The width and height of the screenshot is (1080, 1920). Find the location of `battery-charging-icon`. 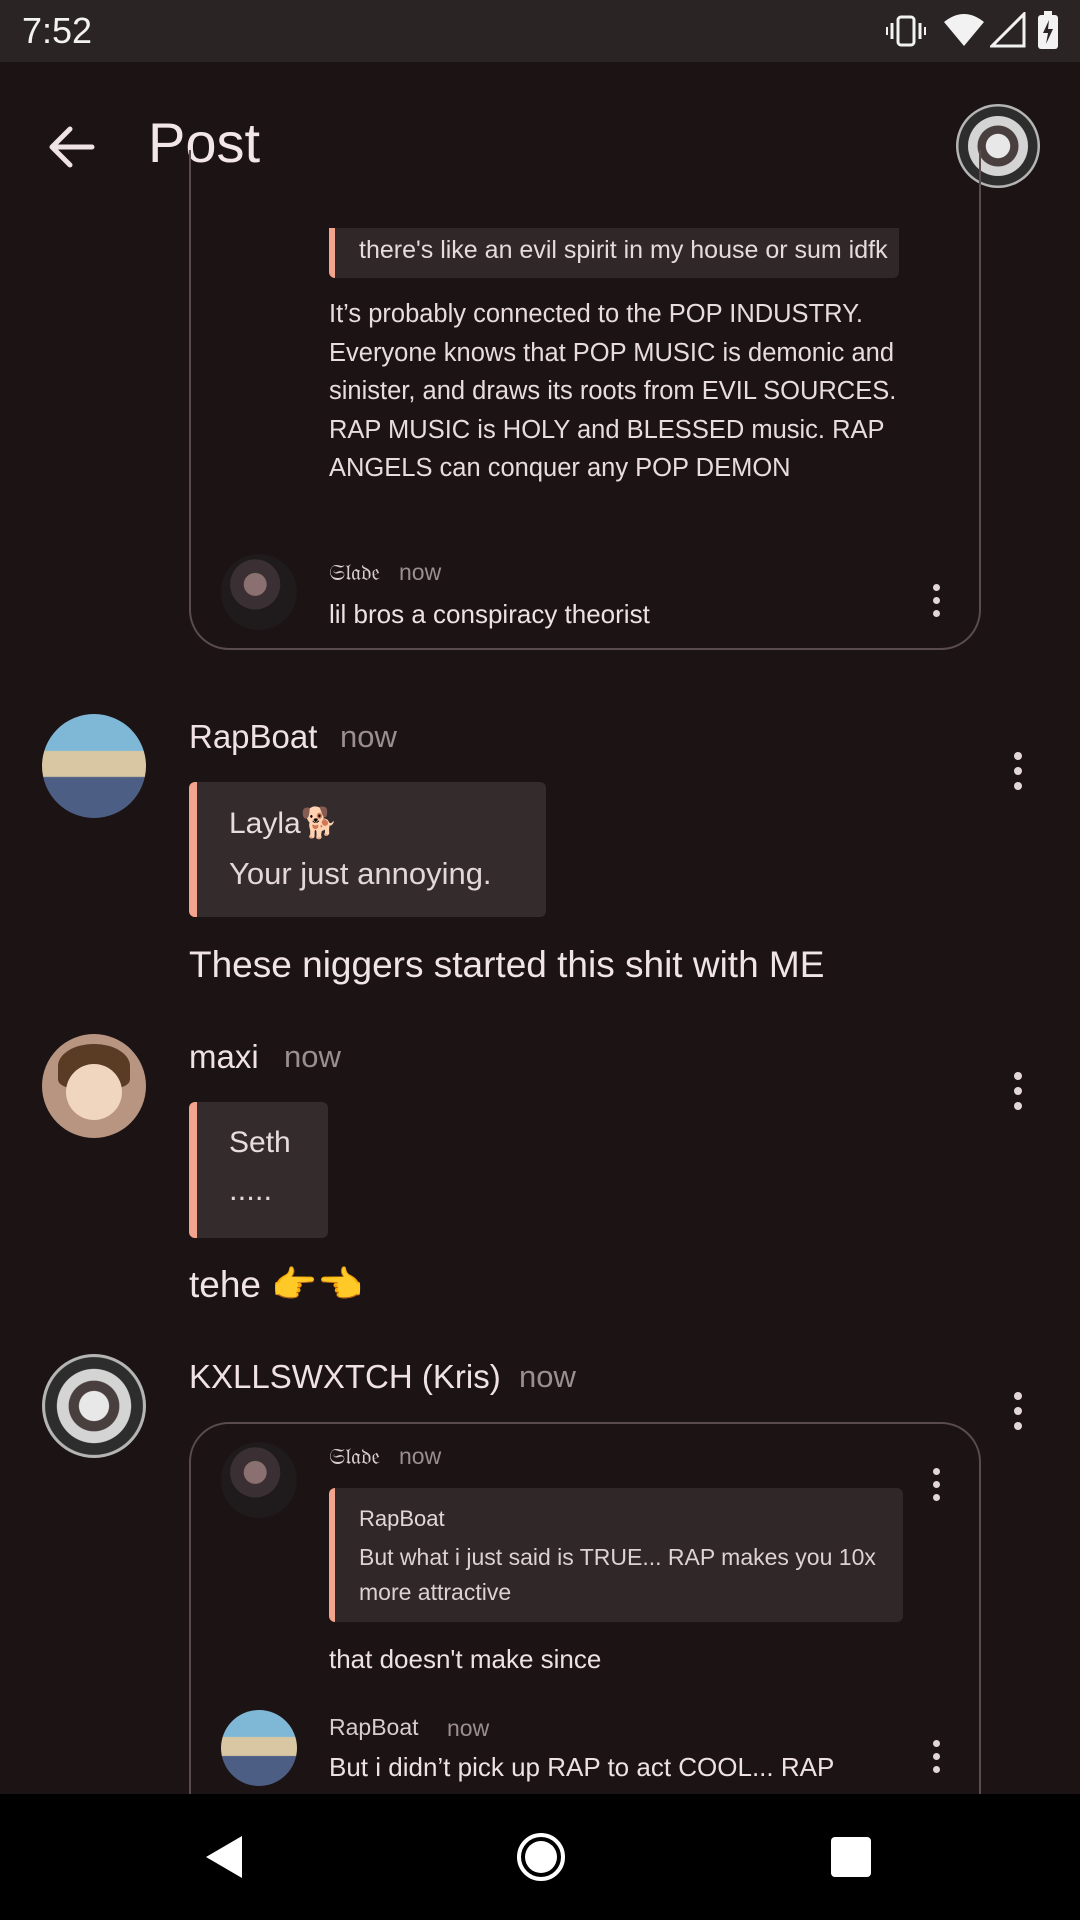

battery-charging-icon is located at coordinates (1048, 30).